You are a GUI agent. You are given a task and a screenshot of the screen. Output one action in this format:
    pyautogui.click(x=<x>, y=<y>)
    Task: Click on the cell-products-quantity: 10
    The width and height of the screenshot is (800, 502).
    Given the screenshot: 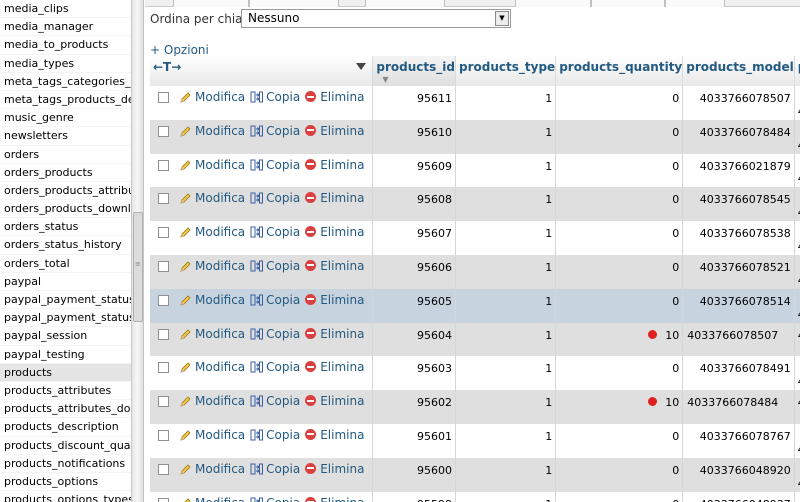 What is the action you would take?
    pyautogui.click(x=619, y=407)
    